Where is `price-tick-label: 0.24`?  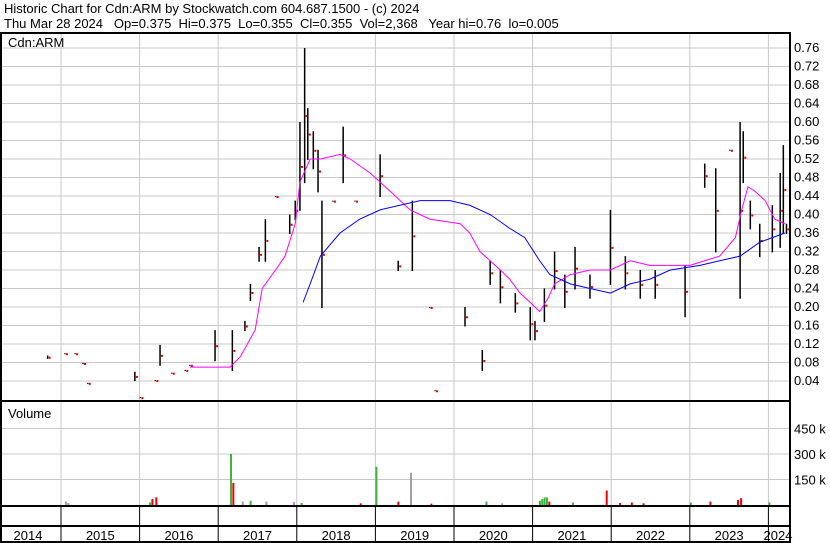
price-tick-label: 0.24 is located at coordinates (806, 288).